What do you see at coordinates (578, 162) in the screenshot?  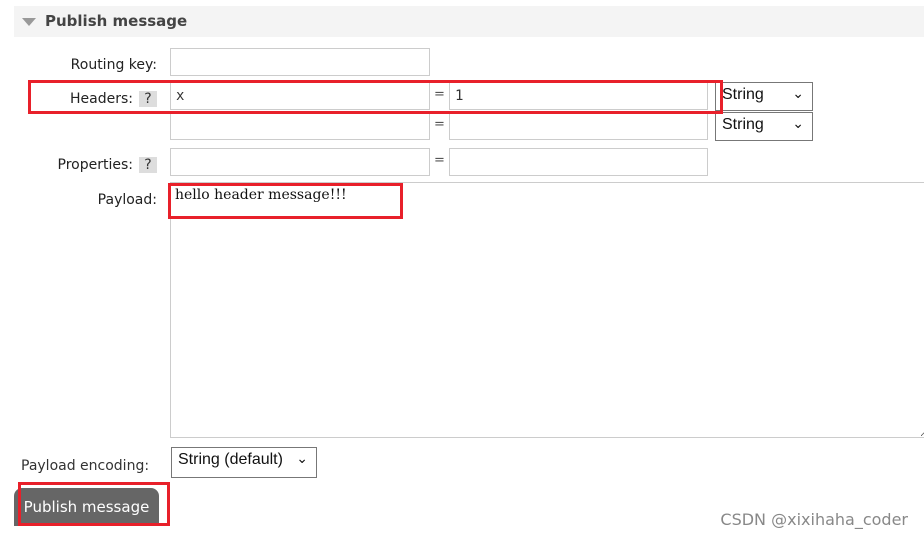 I see `property-value-input` at bounding box center [578, 162].